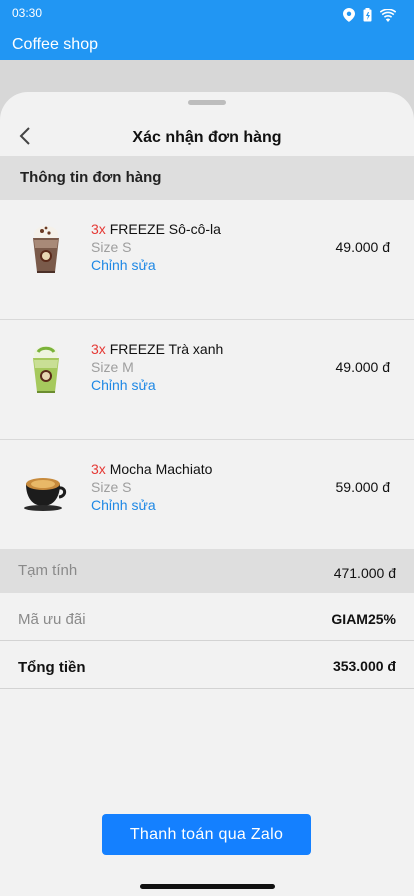 The height and width of the screenshot is (896, 414). What do you see at coordinates (349, 15) in the screenshot?
I see `location-icon` at bounding box center [349, 15].